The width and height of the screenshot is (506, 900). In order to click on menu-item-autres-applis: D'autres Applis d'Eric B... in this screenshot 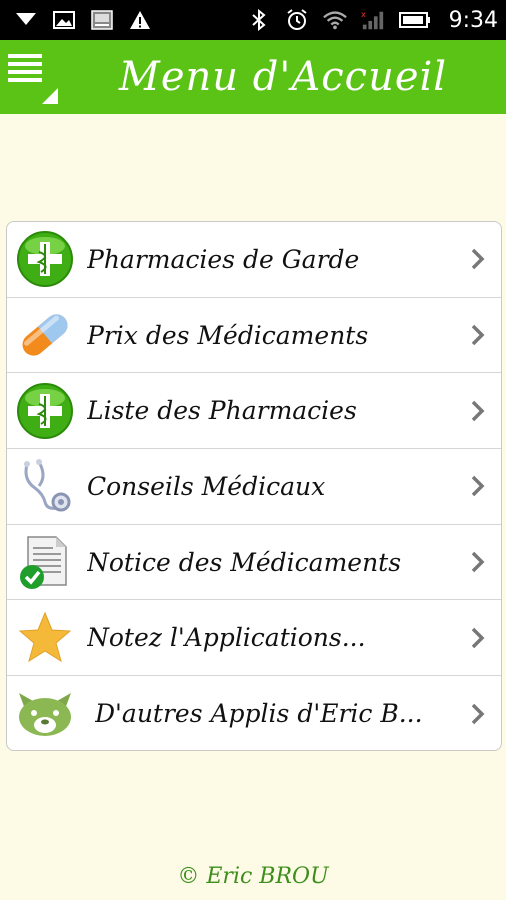, I will do `click(254, 713)`.